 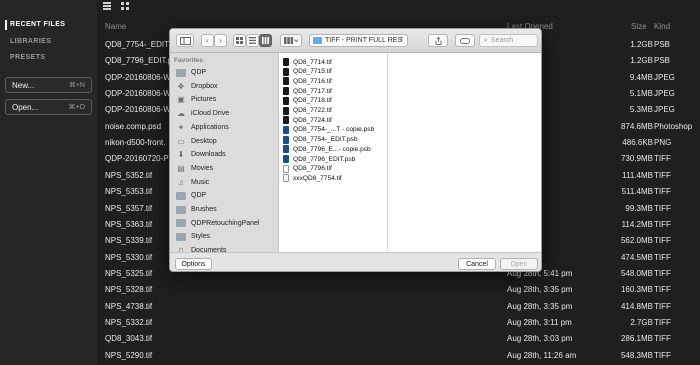 I want to click on dialog-file-item: xxxQD8_7754.tif, so click(x=312, y=178).